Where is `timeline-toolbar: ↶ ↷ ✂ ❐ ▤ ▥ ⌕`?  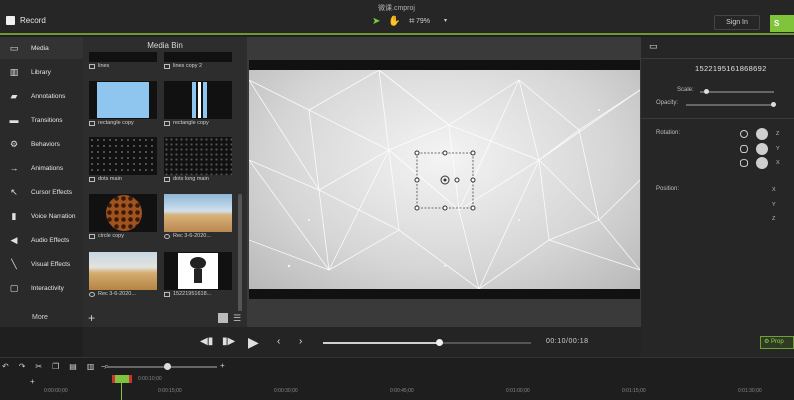
timeline-toolbar: ↶ ↷ ✂ ❐ ▤ ▥ ⌕ is located at coordinates (55, 367).